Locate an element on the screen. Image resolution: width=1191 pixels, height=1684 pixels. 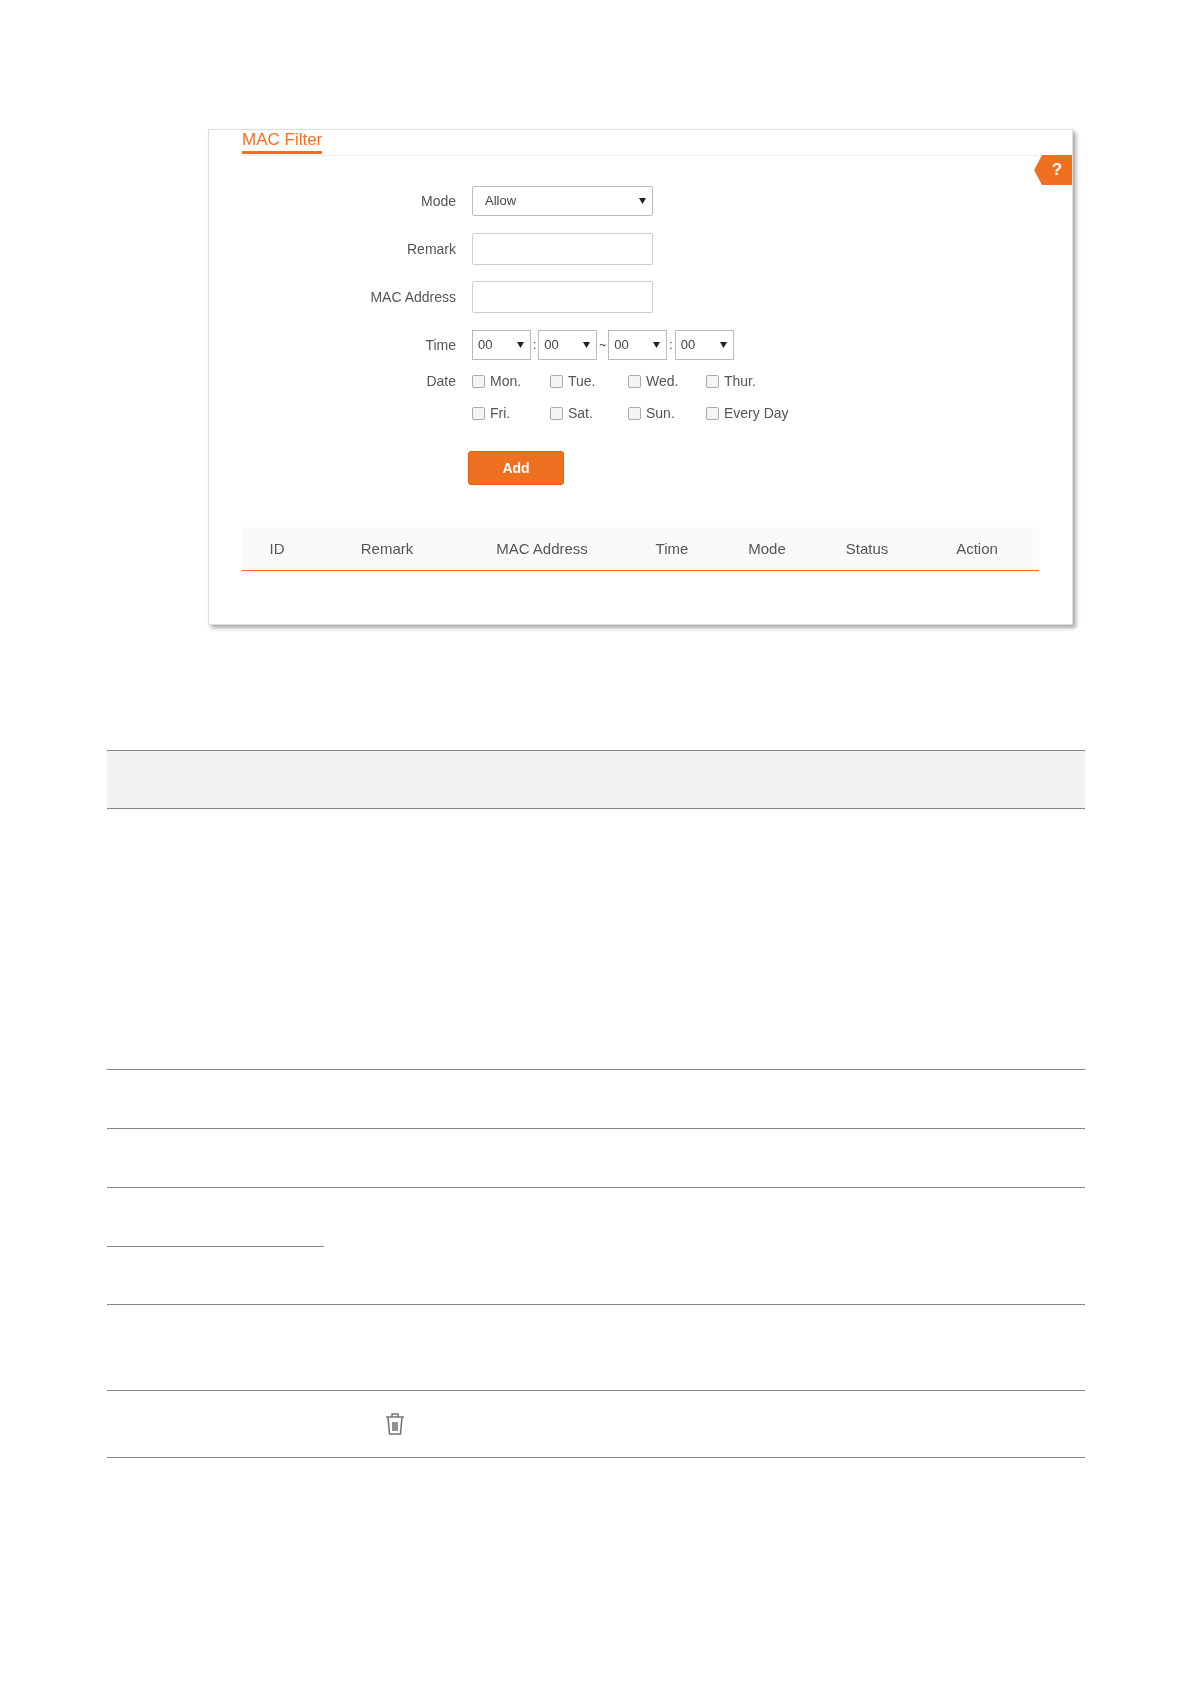
mode-select: Allow is located at coordinates (562, 201).